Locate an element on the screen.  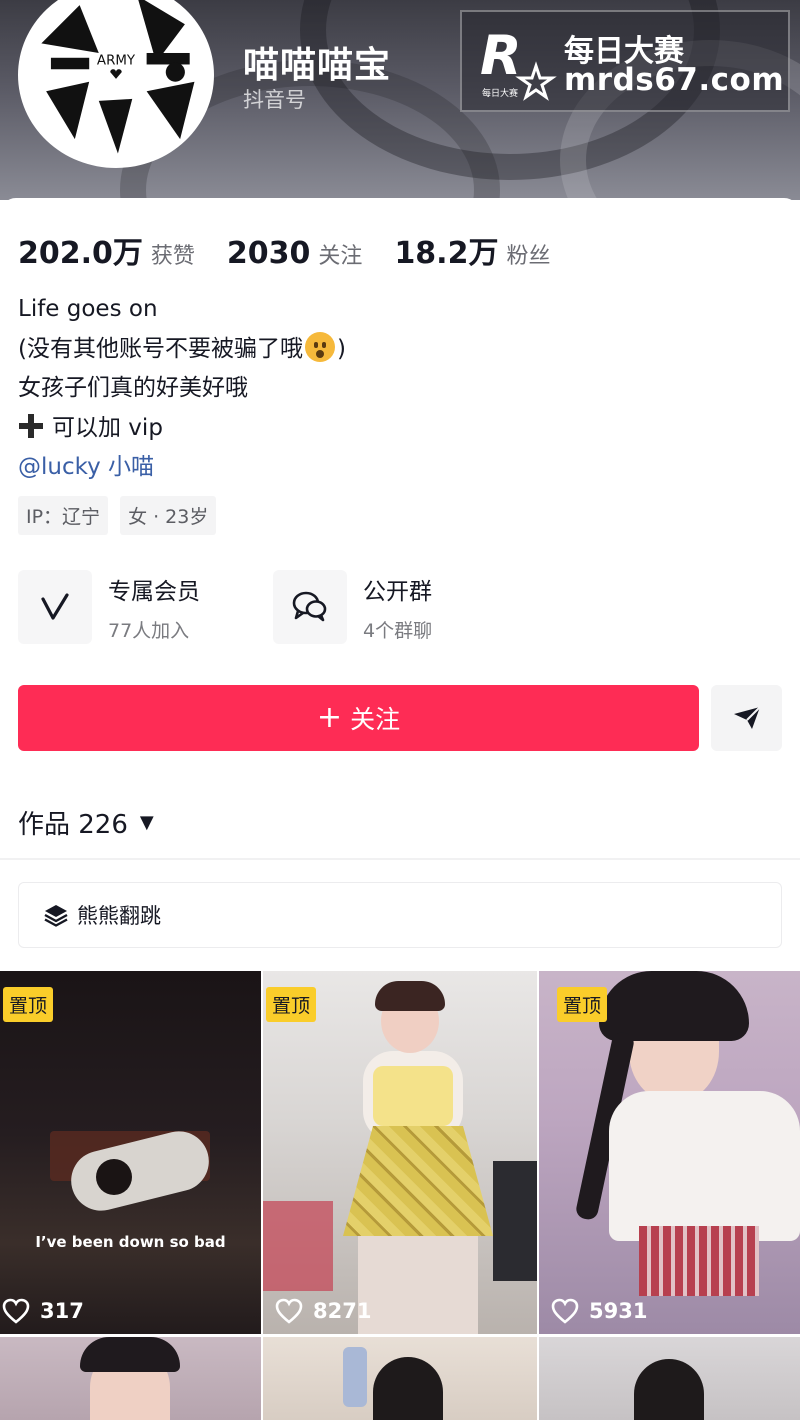
stat-likes-label: 获赞 is located at coordinates (172, 256).